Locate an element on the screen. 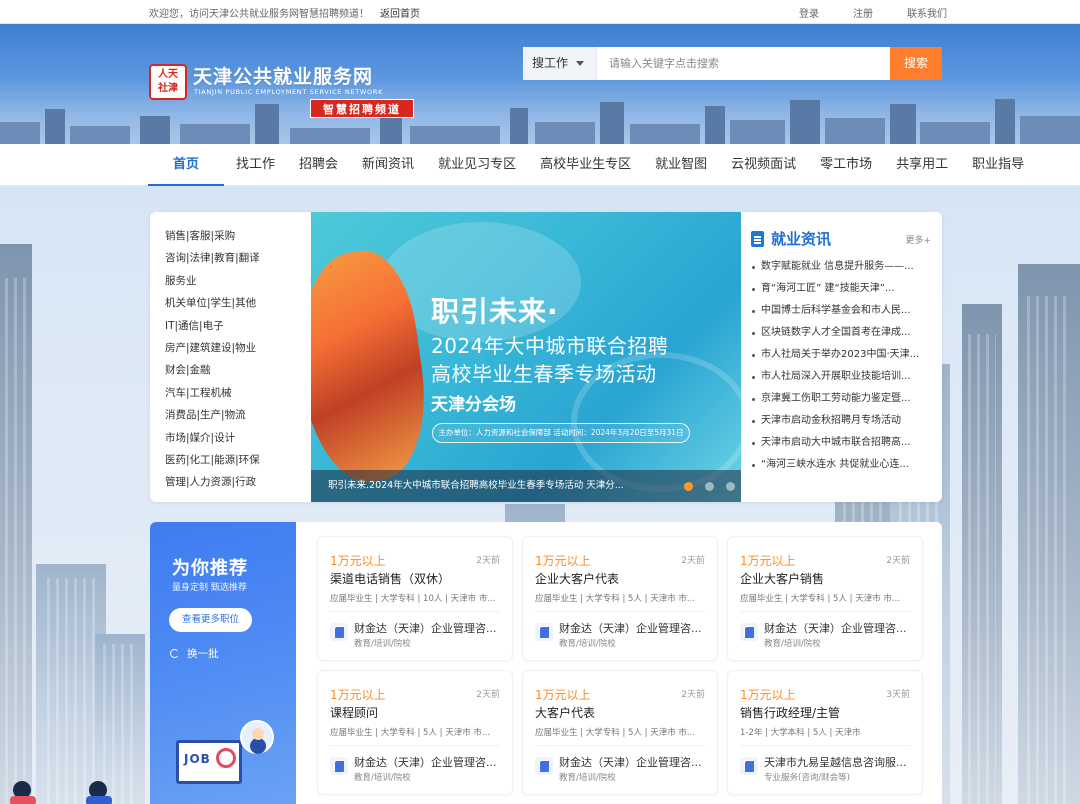  view-more-jobs-button: 查看更多职位 is located at coordinates (210, 620).